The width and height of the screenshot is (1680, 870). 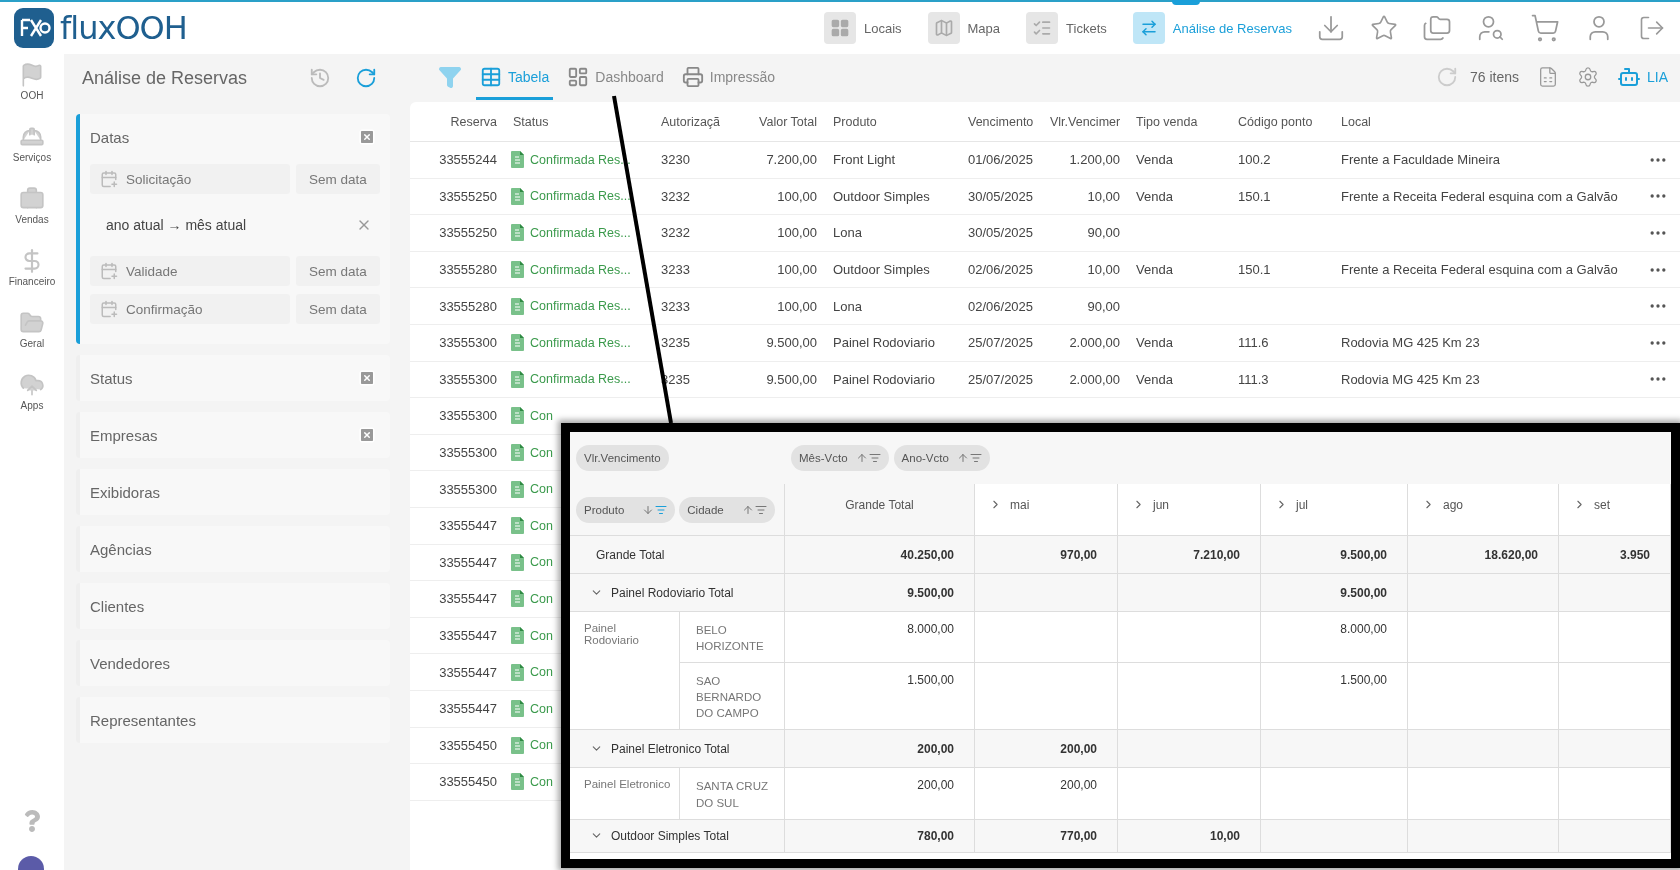 What do you see at coordinates (579, 121) in the screenshot?
I see `column-header: Status` at bounding box center [579, 121].